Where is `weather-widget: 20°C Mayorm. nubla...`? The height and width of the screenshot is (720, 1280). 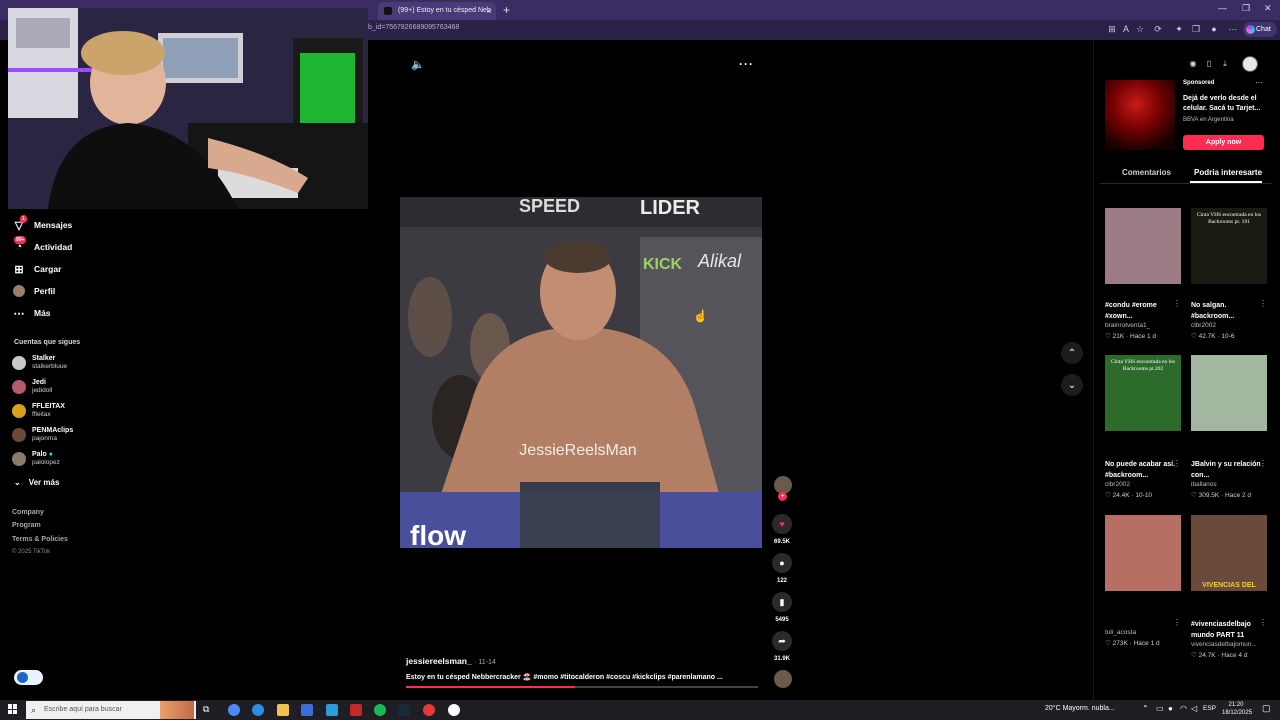
weather-widget: 20°C Mayorm. nubla... is located at coordinates (1080, 708).